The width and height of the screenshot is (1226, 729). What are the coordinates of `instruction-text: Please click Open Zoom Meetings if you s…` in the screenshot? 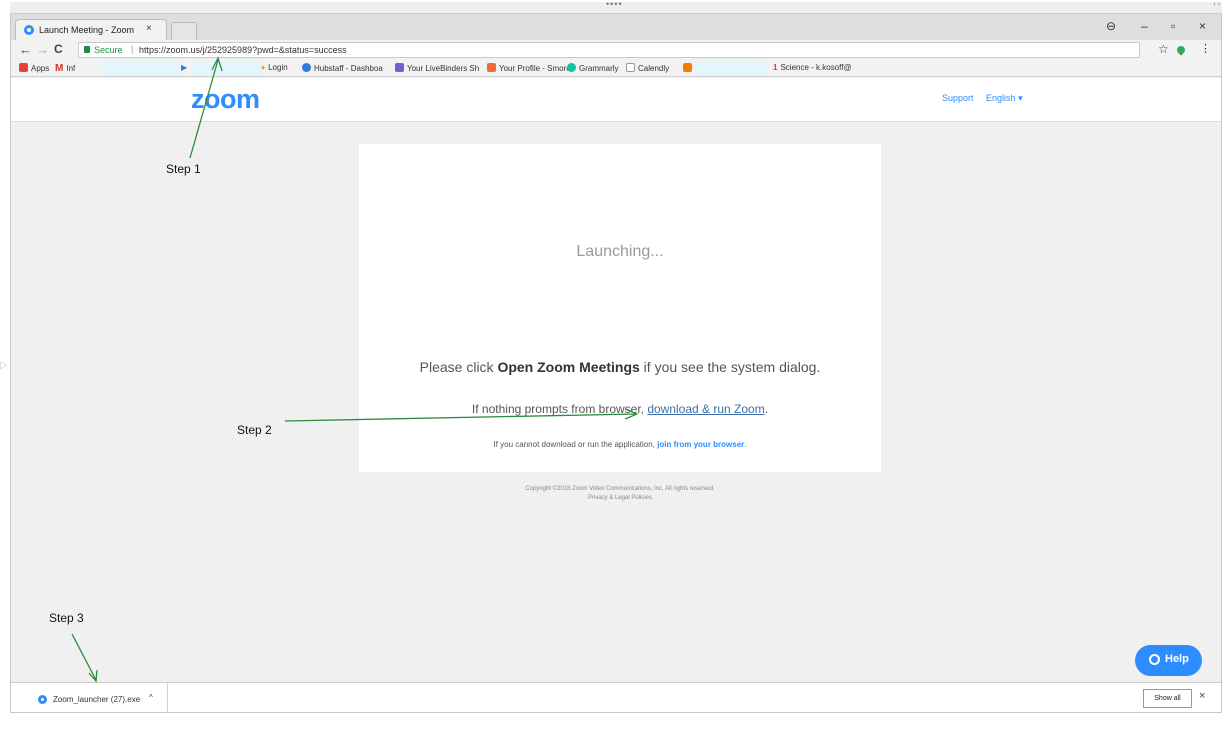 It's located at (620, 367).